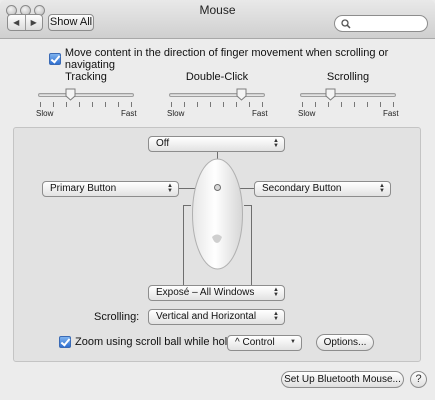  What do you see at coordinates (418, 379) in the screenshot?
I see `help-button: ?` at bounding box center [418, 379].